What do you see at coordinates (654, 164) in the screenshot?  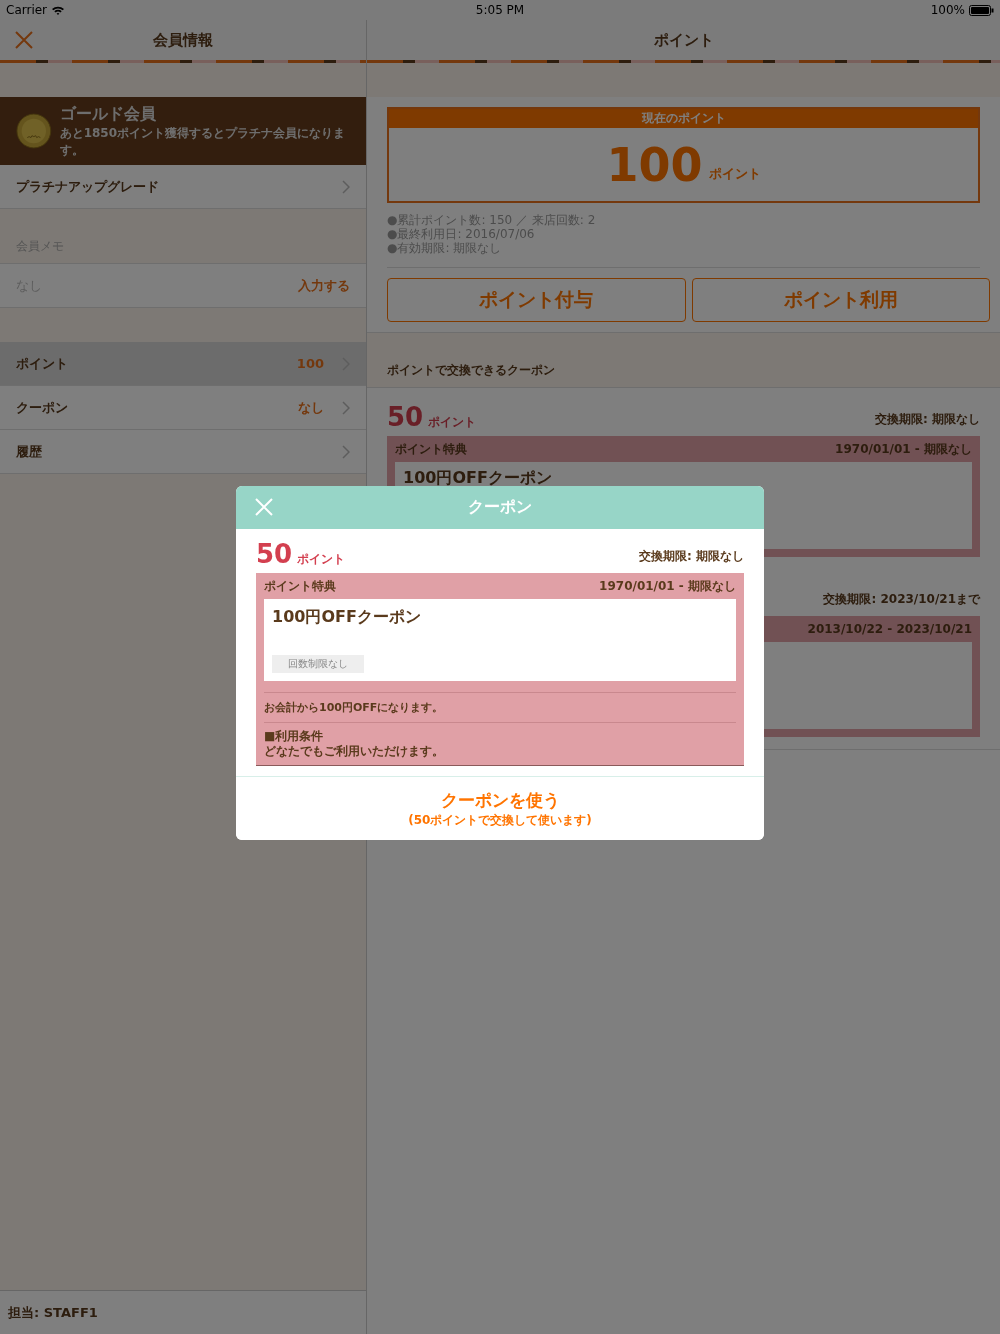 I see `points-value: 100` at bounding box center [654, 164].